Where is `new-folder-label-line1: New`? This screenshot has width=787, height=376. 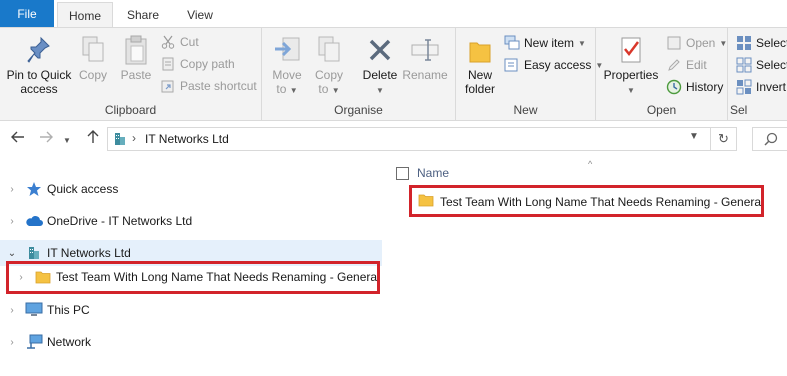
new-folder-label-line1: New is located at coordinates (479, 75).